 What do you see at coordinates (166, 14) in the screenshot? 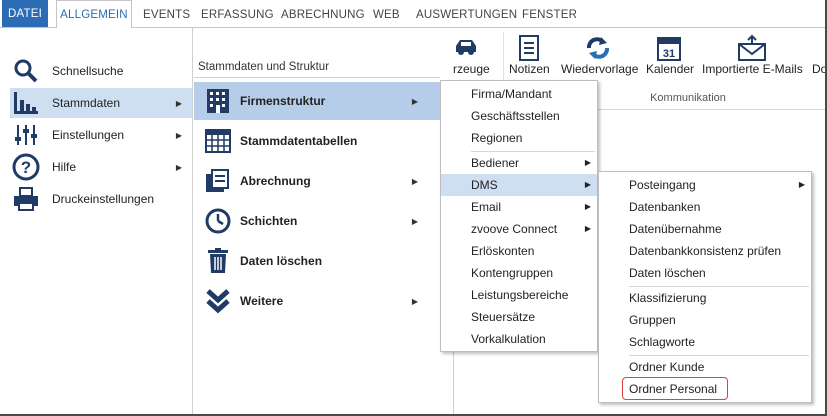
I see `tab-events: EVENTS` at bounding box center [166, 14].